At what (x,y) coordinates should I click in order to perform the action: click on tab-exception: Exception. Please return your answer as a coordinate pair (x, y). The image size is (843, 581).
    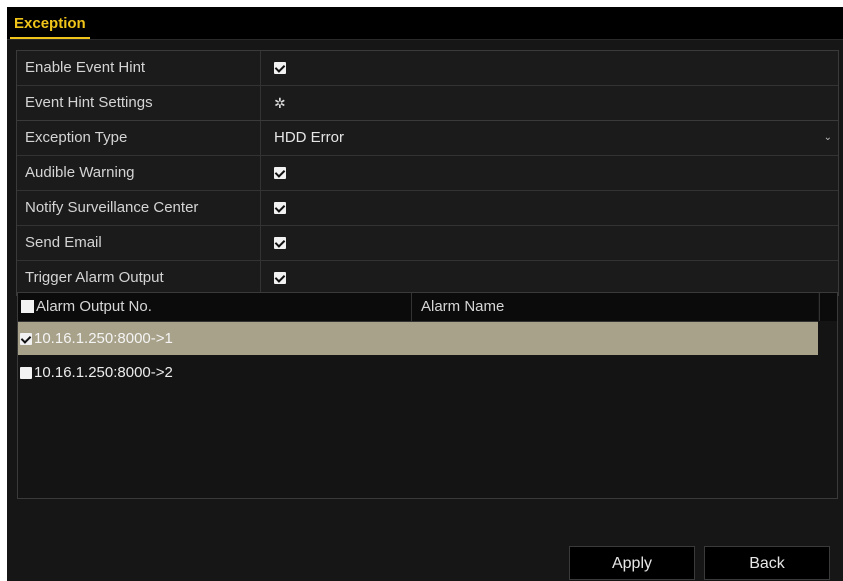
    Looking at the image, I should click on (50, 26).